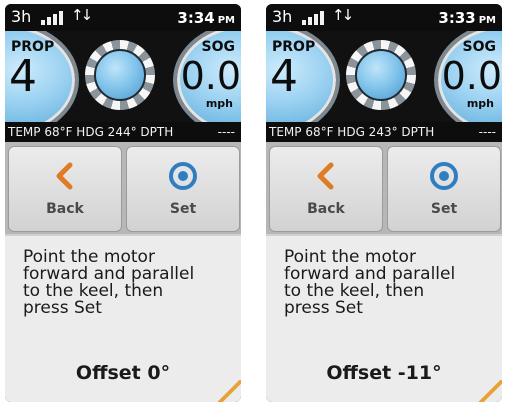 This screenshot has height=406, width=507. Describe the element at coordinates (91, 132) in the screenshot. I see `info-readout: TEMP 68°F HDG 244° DPTH` at that location.